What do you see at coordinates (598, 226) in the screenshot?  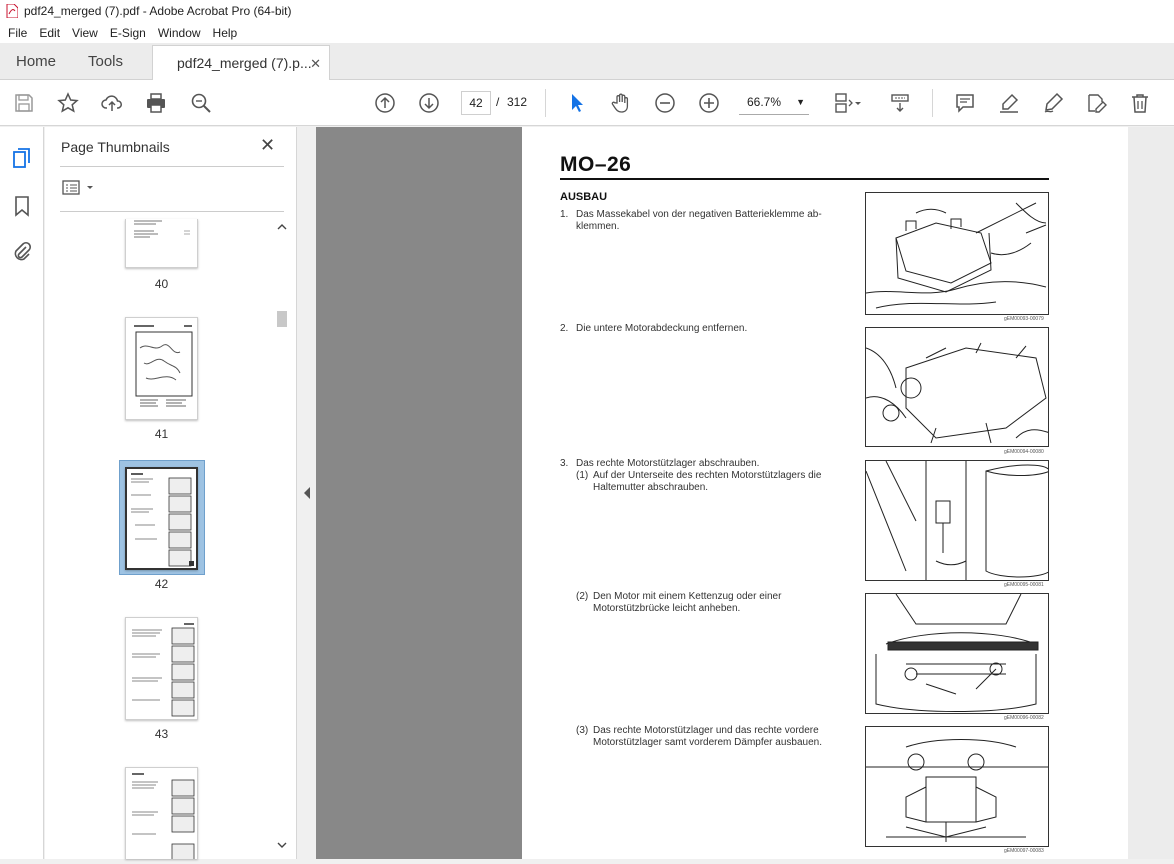 I see `step-text: klemmen.` at bounding box center [598, 226].